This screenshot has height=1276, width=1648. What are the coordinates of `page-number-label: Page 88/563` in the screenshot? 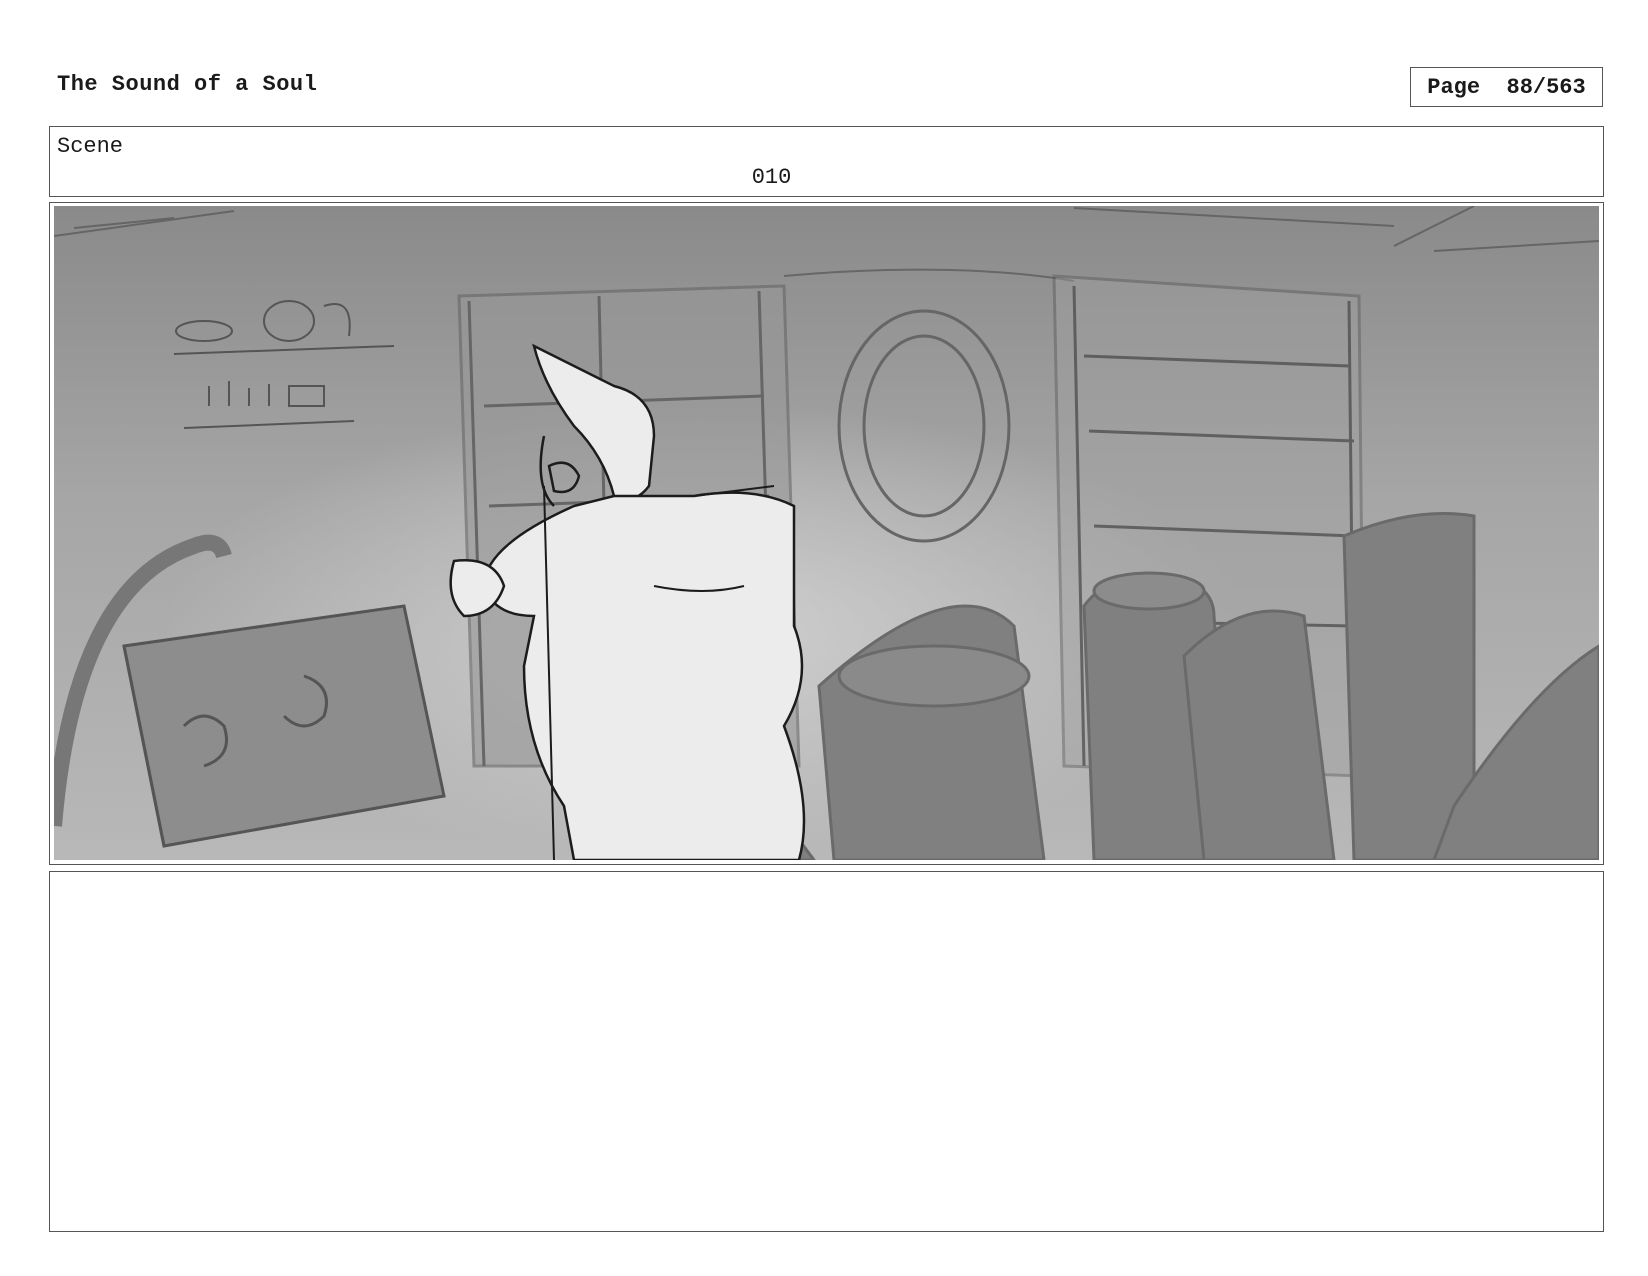 It's located at (1506, 87).